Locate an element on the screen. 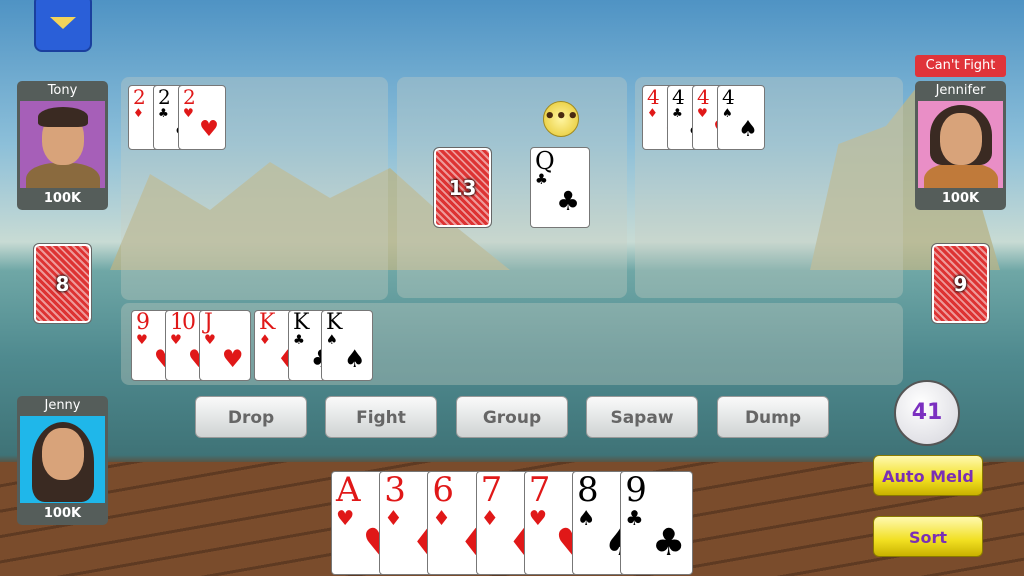 The height and width of the screenshot is (576, 1024). sort-button: Sort is located at coordinates (928, 536).